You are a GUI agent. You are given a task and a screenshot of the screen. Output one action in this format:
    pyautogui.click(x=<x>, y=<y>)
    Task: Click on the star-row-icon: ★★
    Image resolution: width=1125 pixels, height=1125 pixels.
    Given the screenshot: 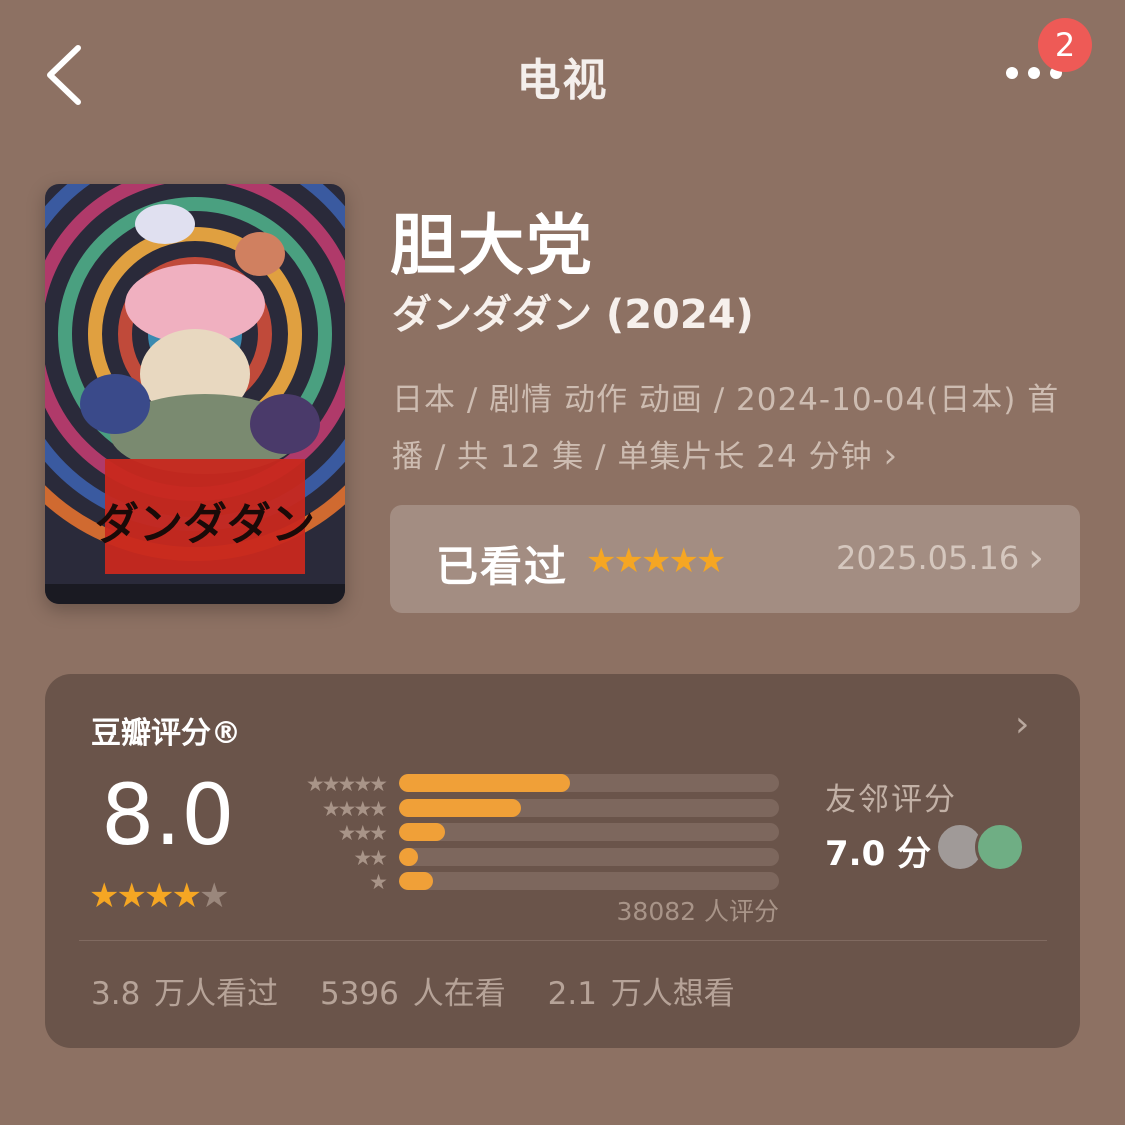 What is the action you would take?
    pyautogui.click(x=370, y=857)
    